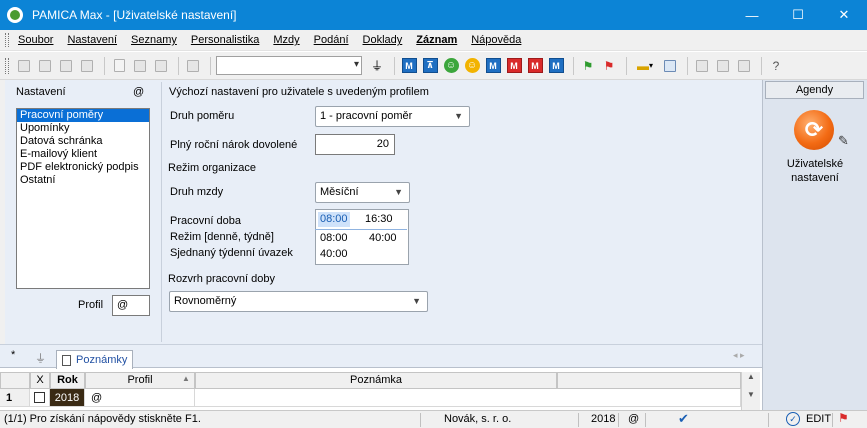 This screenshot has height=428, width=867. Describe the element at coordinates (197, 192) in the screenshot. I see `druh-mzdy-label: Druh mzdy` at that location.